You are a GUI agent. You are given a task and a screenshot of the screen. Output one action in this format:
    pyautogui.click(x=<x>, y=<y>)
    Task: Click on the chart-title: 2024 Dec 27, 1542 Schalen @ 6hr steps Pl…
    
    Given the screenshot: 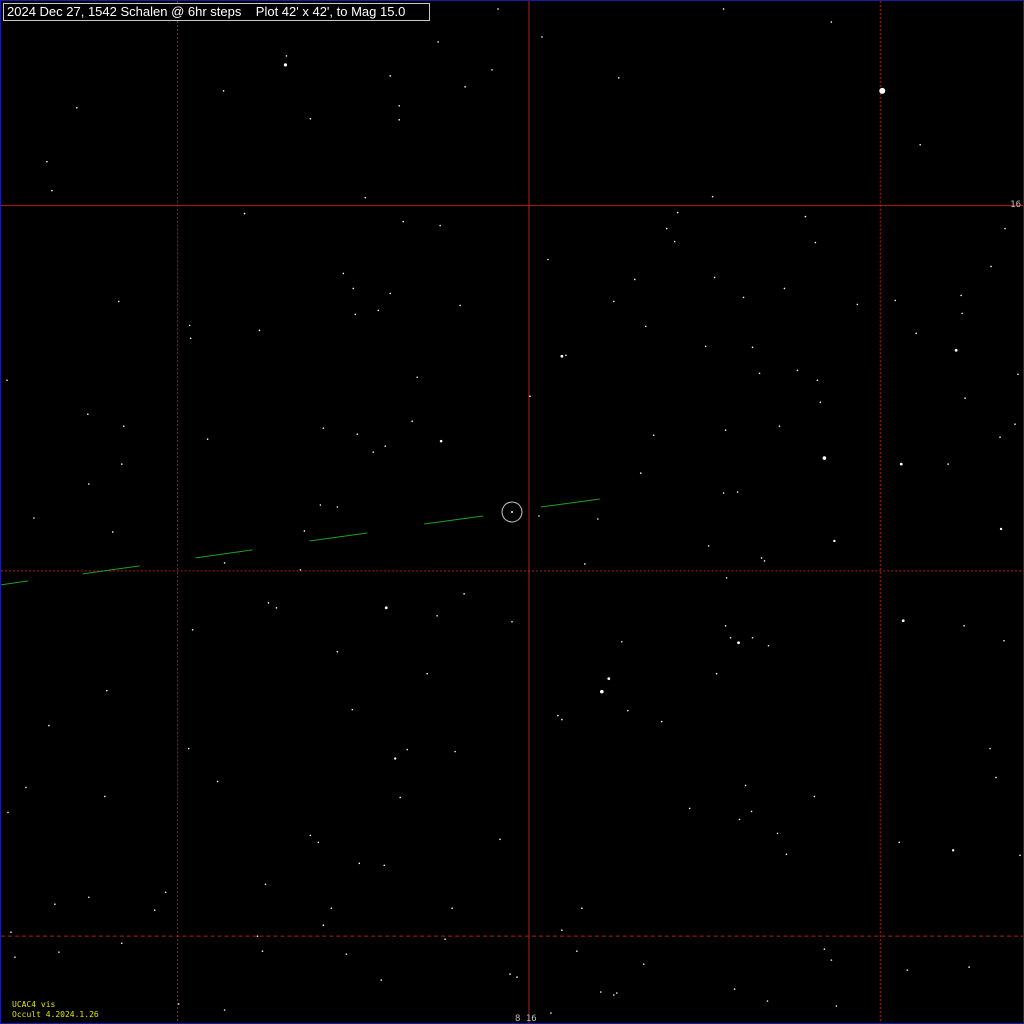 What is the action you would take?
    pyautogui.click(x=216, y=12)
    